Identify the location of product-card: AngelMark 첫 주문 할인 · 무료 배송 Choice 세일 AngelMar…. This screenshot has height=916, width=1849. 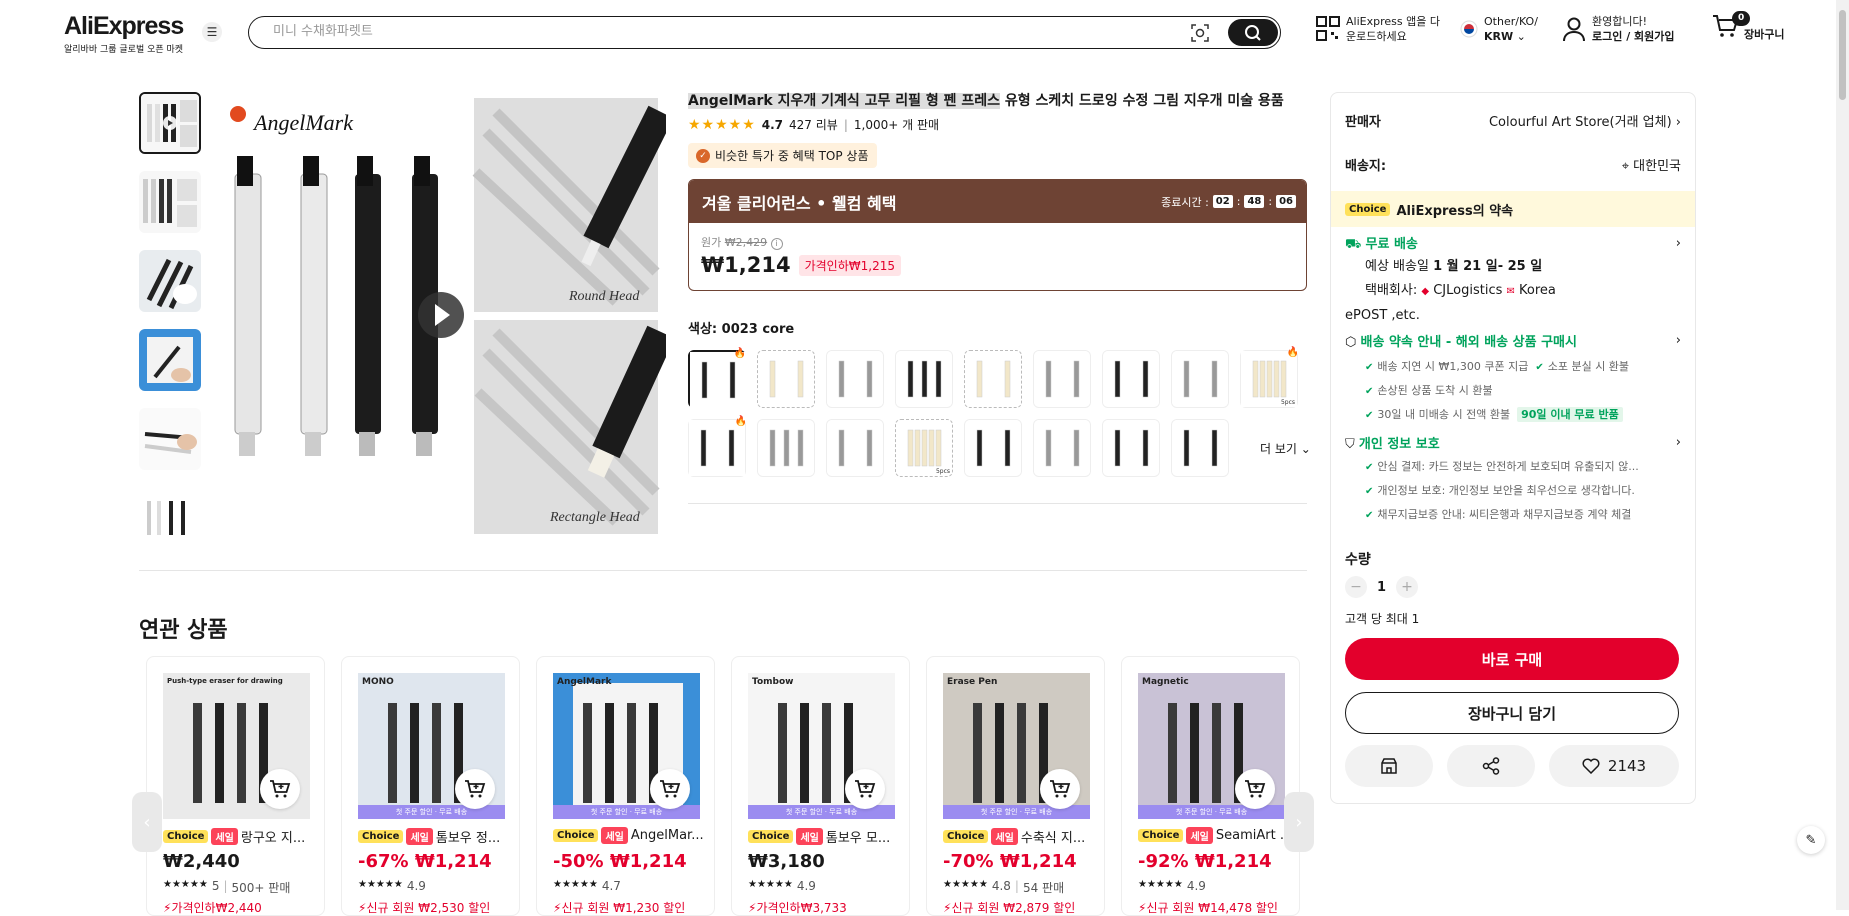
(625, 786).